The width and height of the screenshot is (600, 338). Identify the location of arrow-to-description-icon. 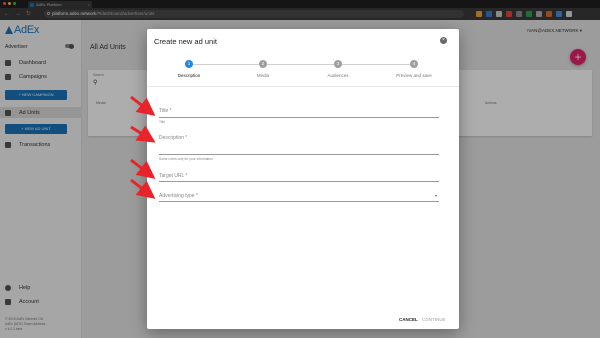
(143, 134).